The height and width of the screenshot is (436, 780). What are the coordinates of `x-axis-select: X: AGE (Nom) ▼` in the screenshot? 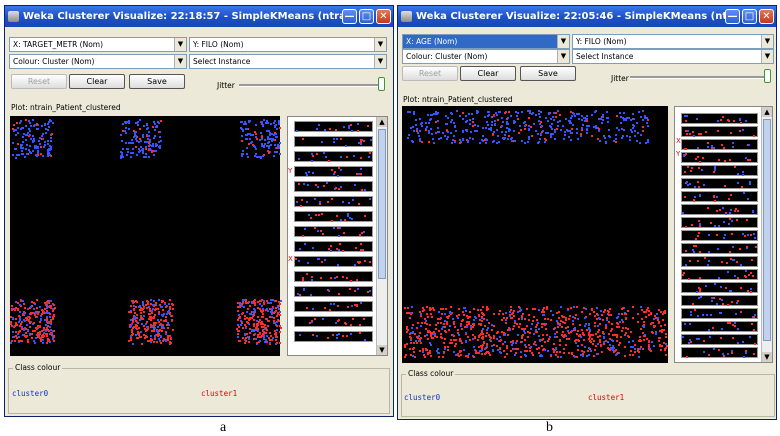 It's located at (486, 41).